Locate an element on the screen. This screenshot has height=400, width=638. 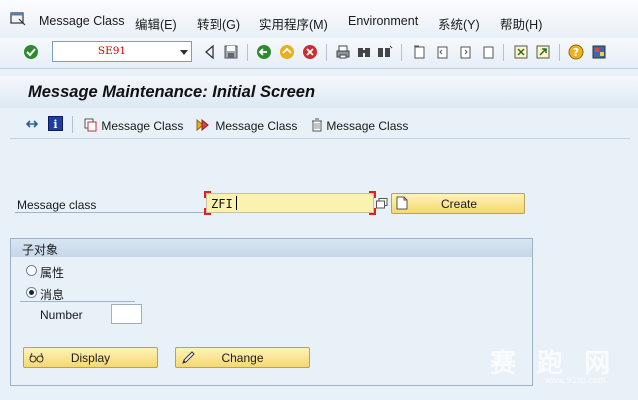
copy-icon is located at coordinates (90, 125).